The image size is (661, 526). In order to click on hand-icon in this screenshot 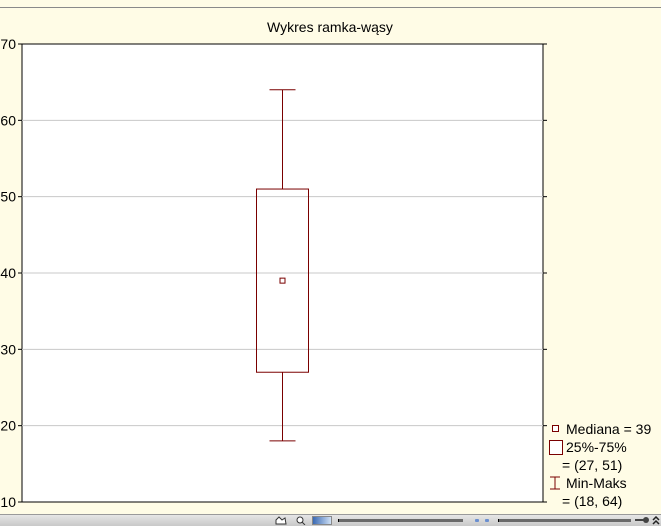, I will do `click(281, 520)`.